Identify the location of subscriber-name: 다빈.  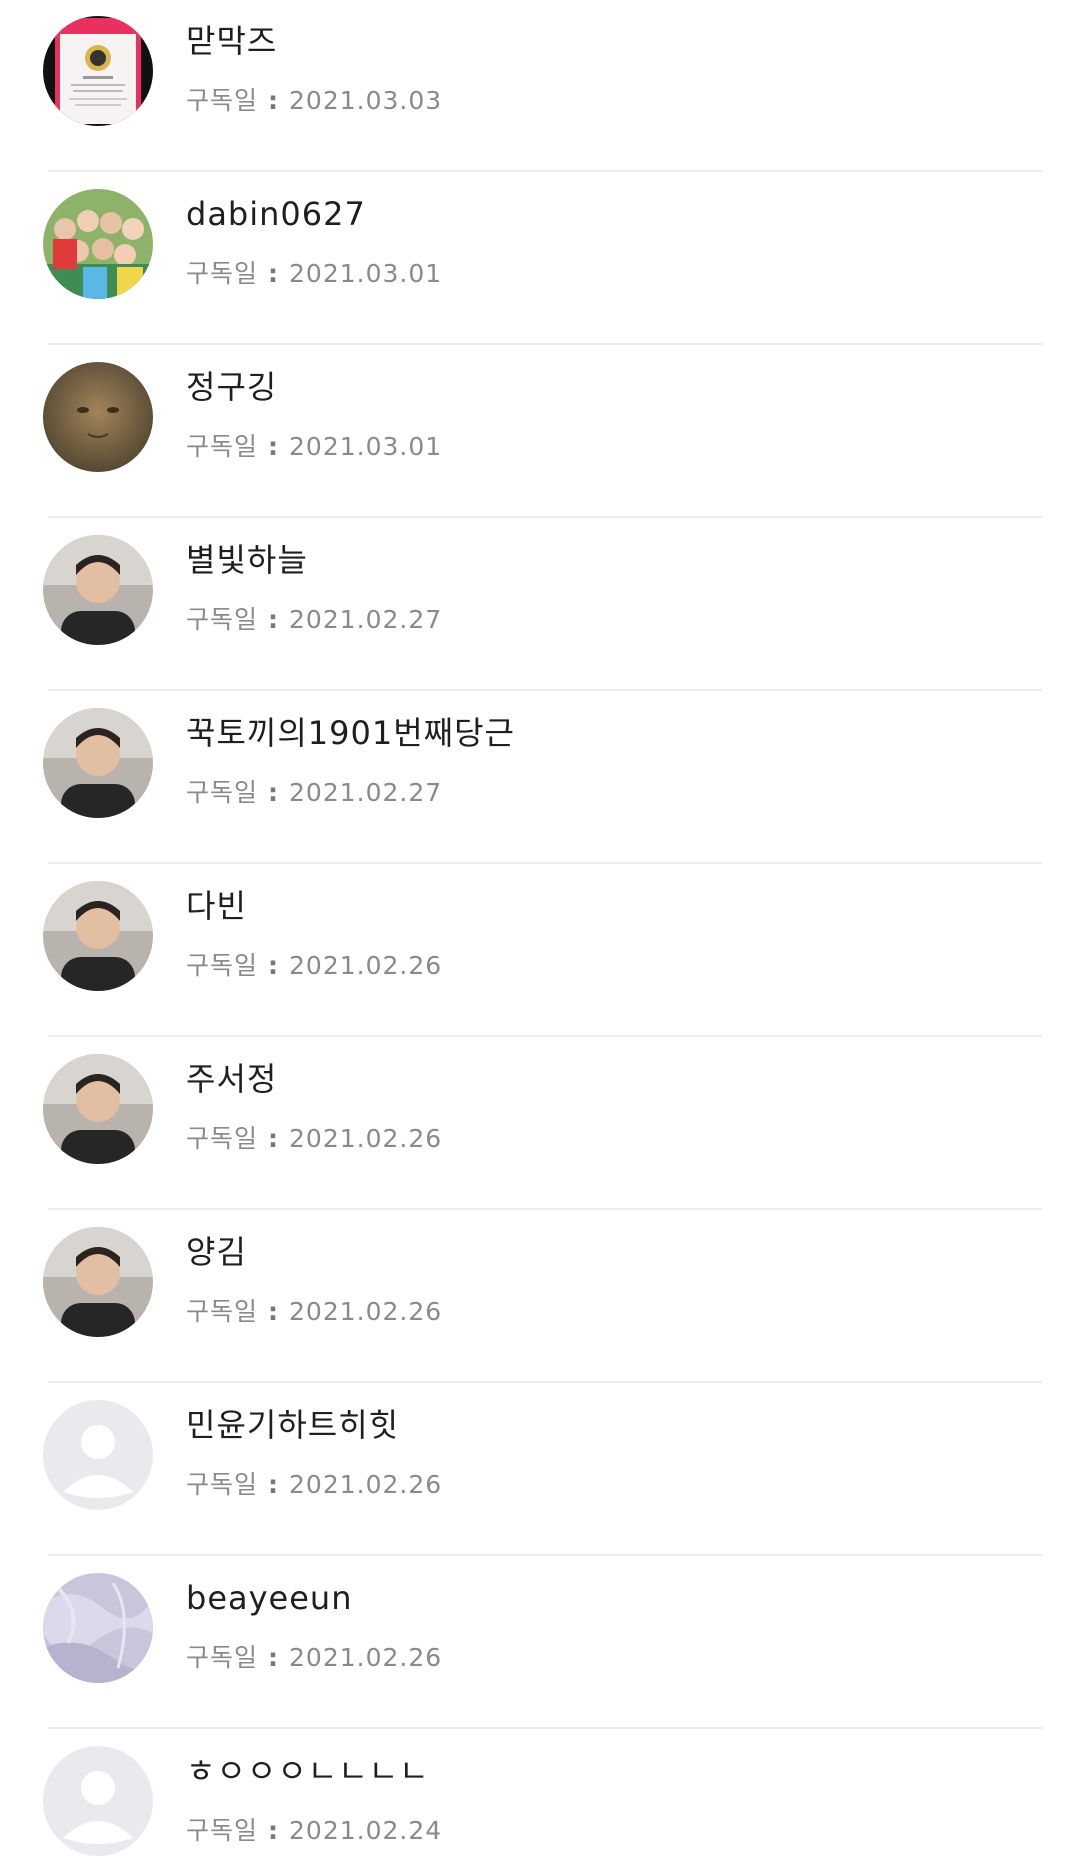
(216, 906).